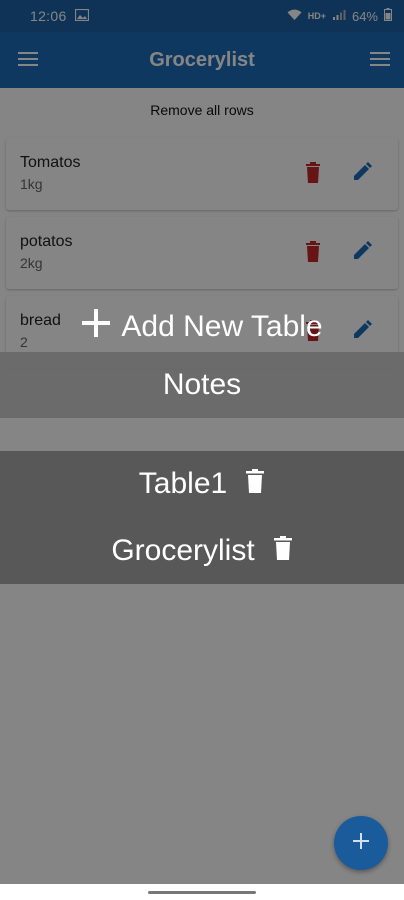 This screenshot has width=404, height=900. I want to click on notes-item: Notes, so click(202, 385).